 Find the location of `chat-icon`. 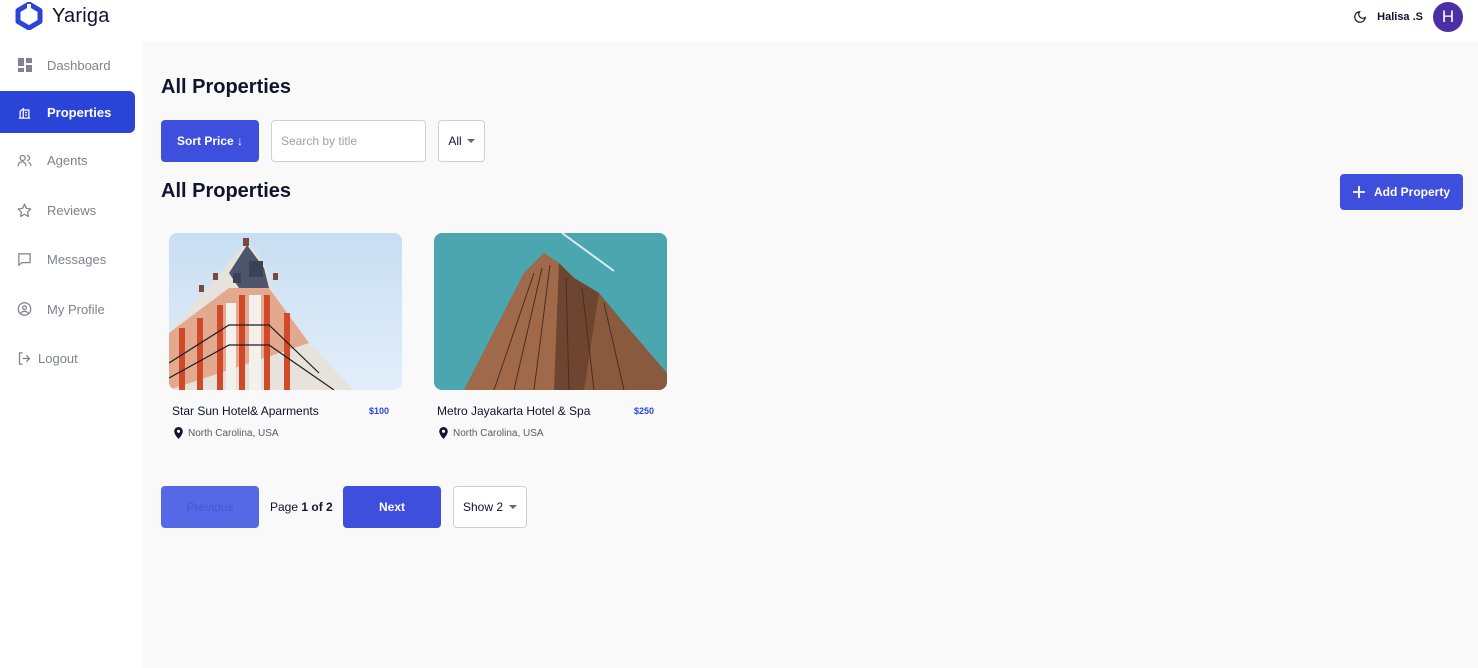

chat-icon is located at coordinates (24, 259).